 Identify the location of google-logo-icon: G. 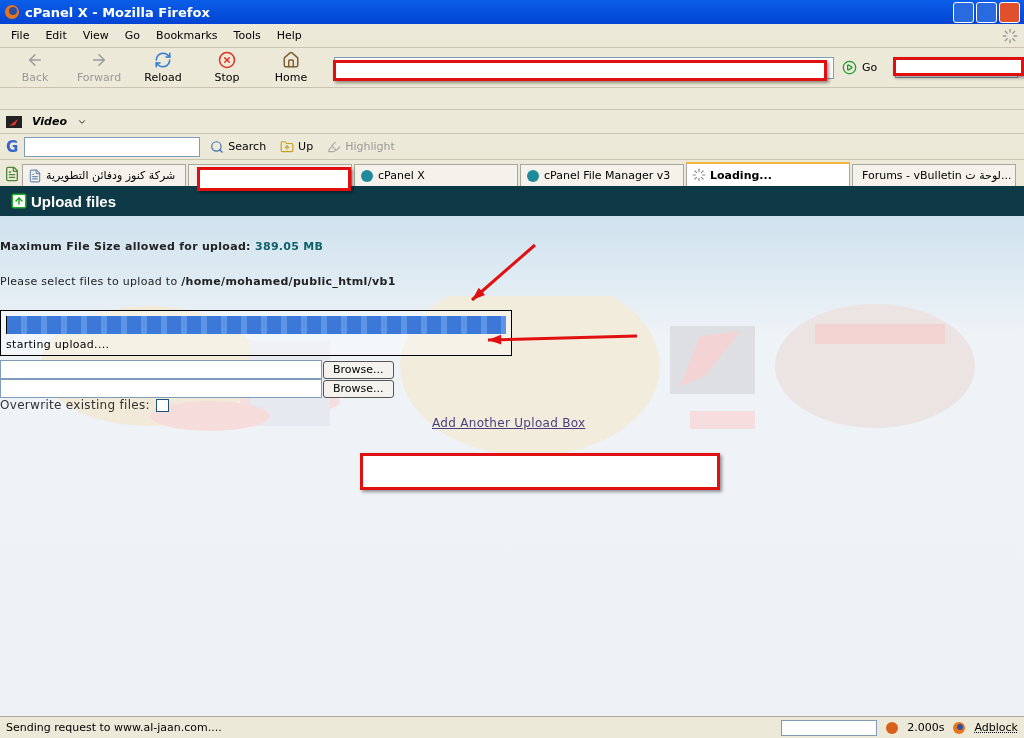
(12, 146).